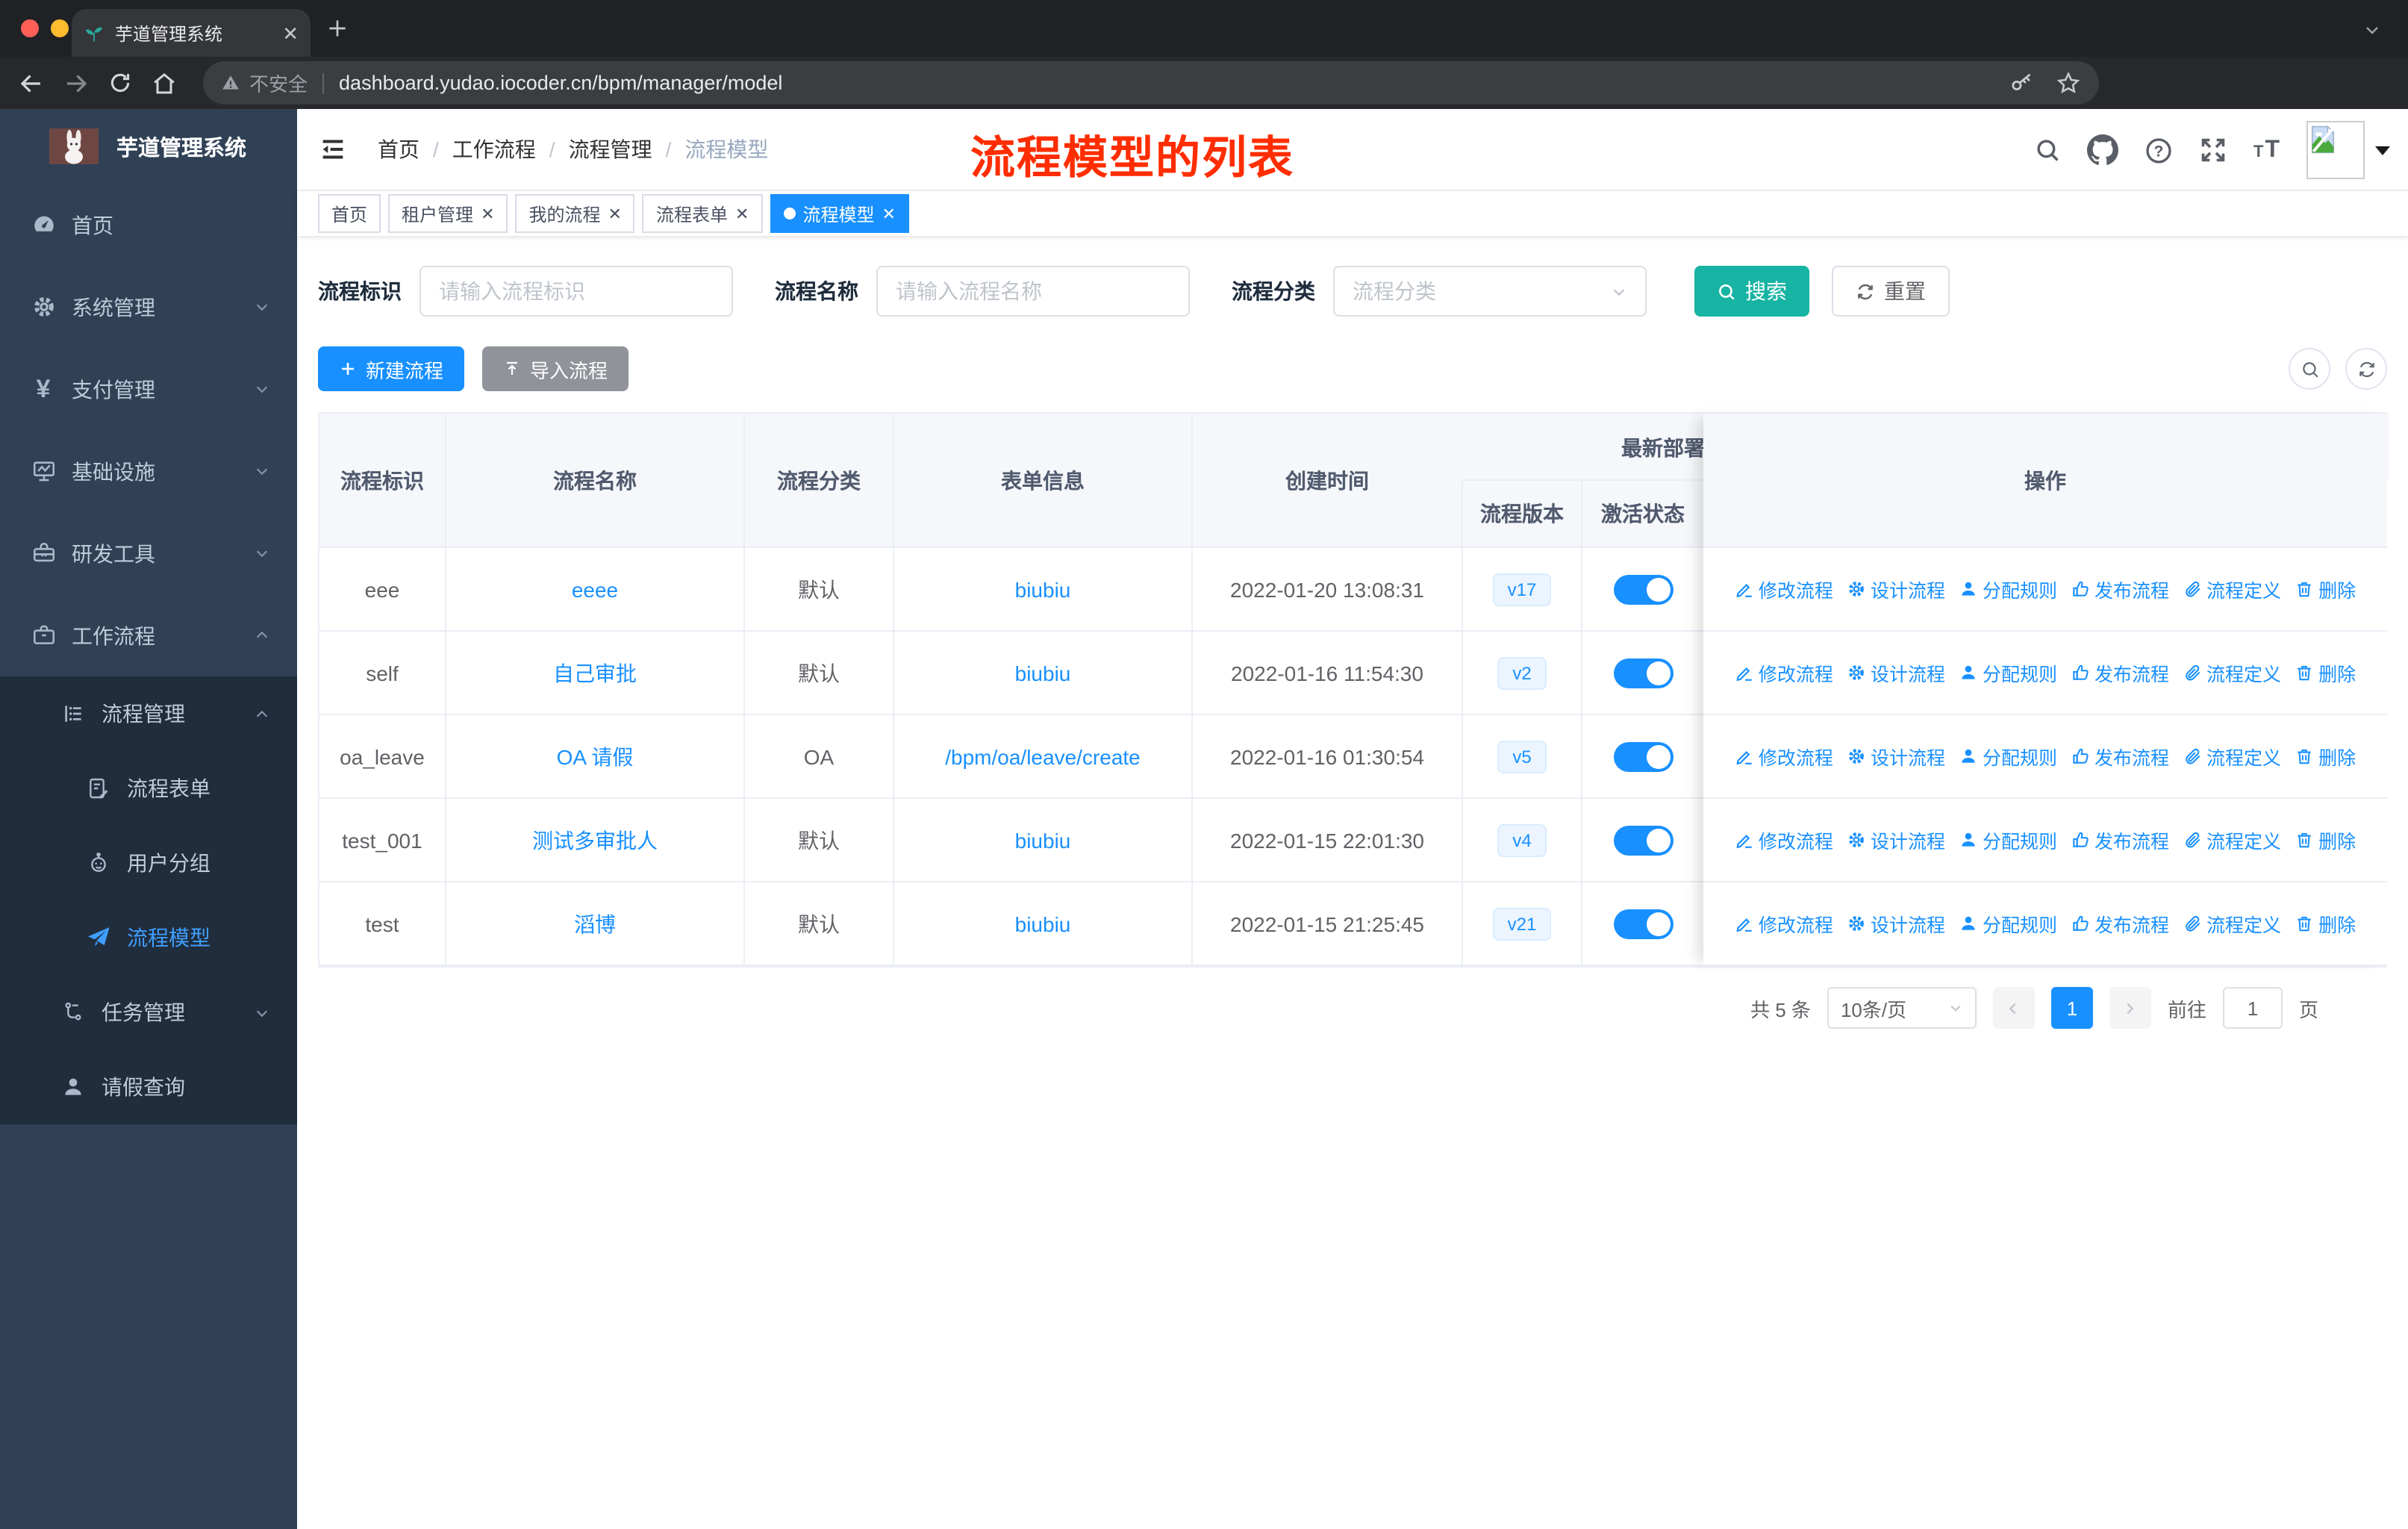 This screenshot has height=1529, width=2408. What do you see at coordinates (60, 28) in the screenshot?
I see `minimize-window-button` at bounding box center [60, 28].